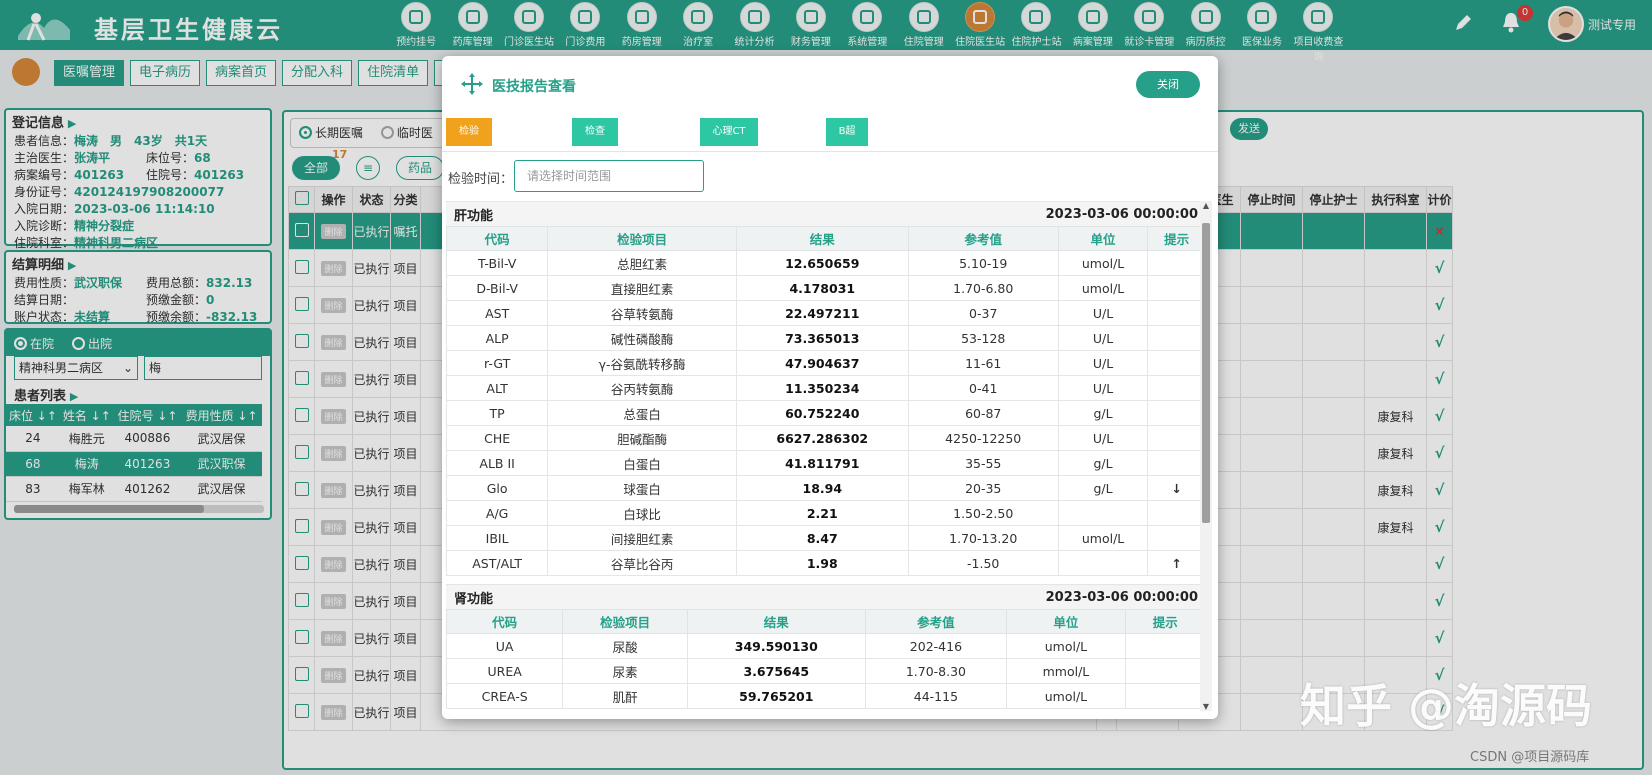 This screenshot has width=1652, height=775. I want to click on result-cell: r-GT, so click(497, 363).